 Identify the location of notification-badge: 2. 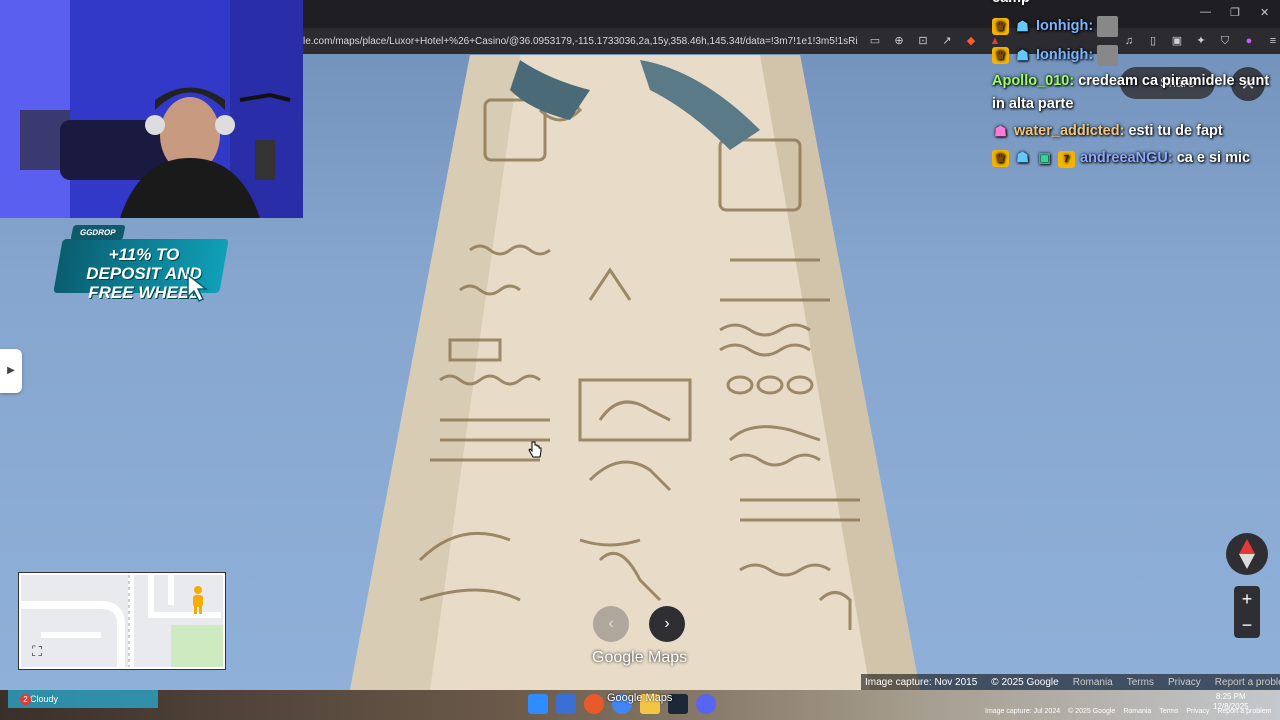
(25, 699).